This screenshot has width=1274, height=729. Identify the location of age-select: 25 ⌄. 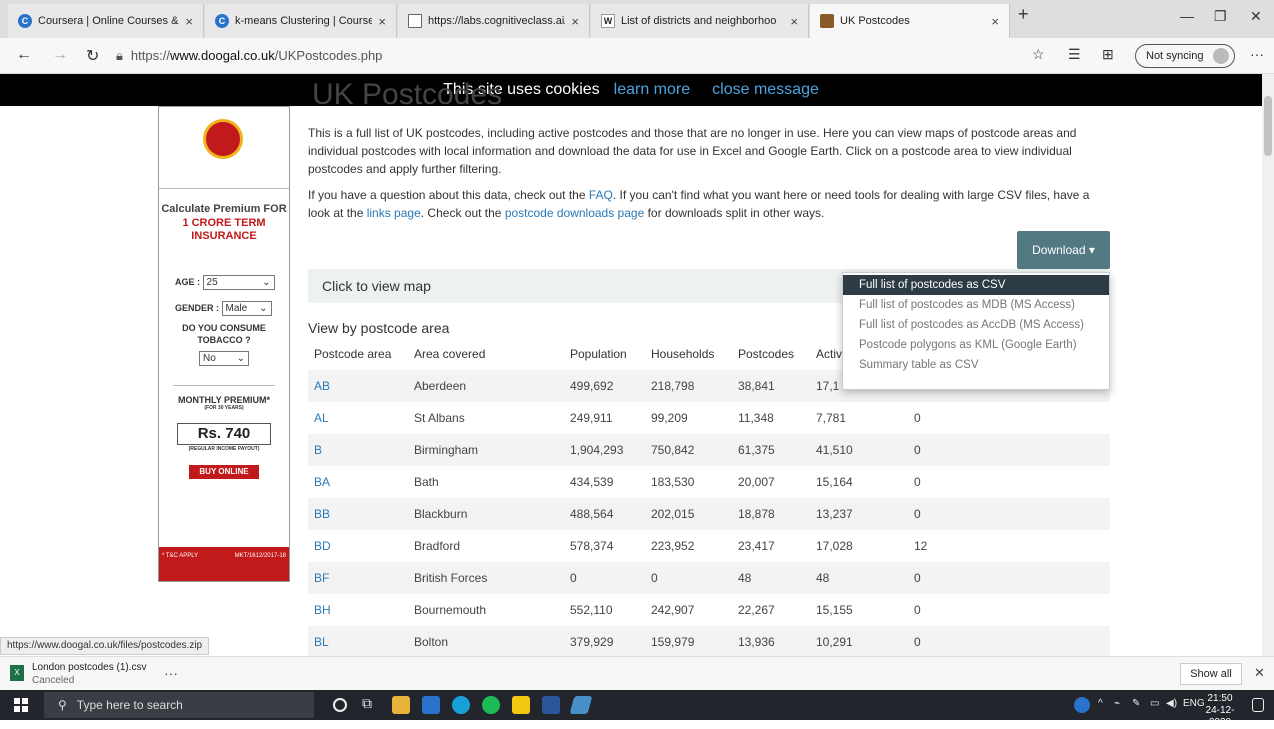
(238, 282).